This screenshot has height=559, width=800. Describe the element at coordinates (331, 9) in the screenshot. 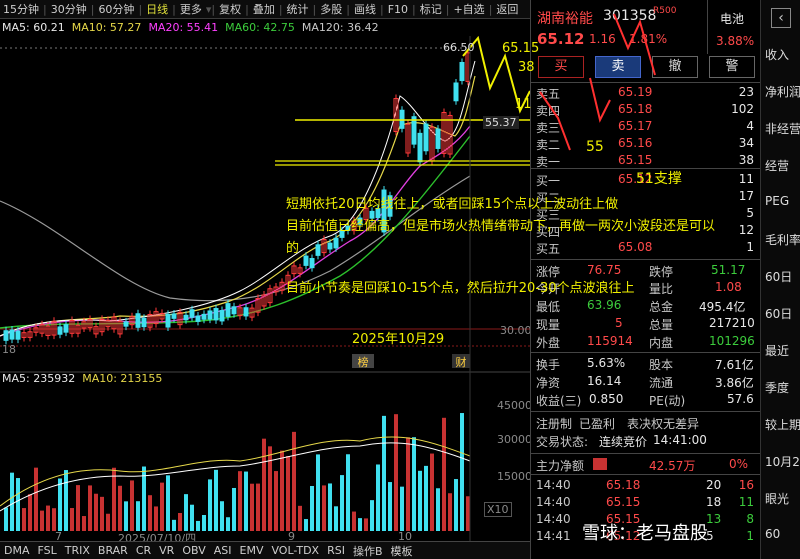

I see `multi-stock-button: 多股` at that location.